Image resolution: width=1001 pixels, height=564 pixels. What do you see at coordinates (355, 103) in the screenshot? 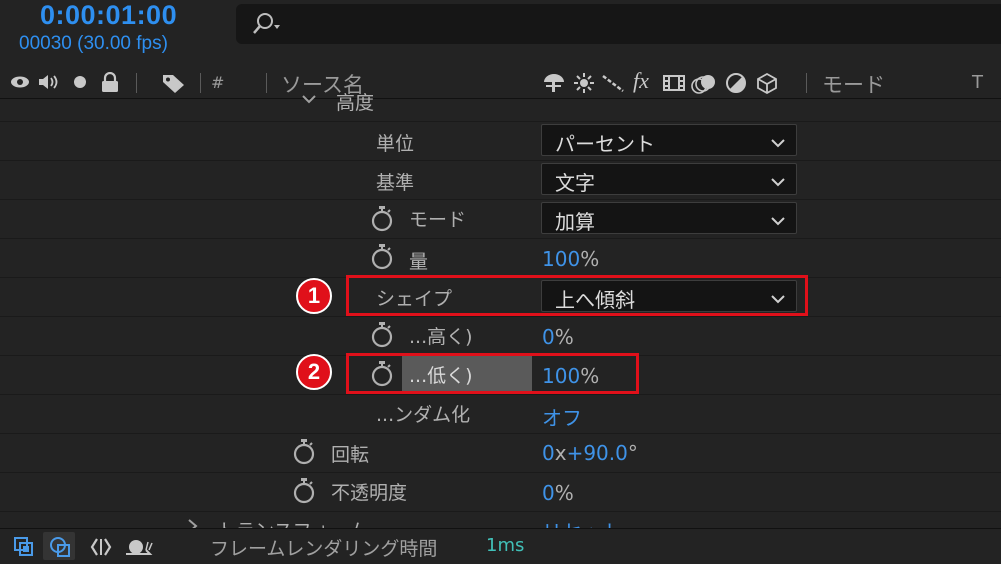
I see `property-group-label: 高度` at bounding box center [355, 103].